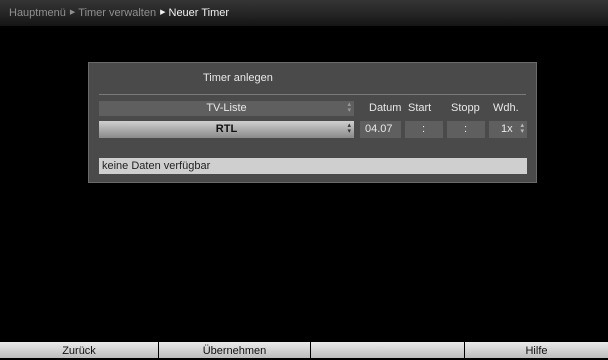 The width and height of the screenshot is (608, 360). What do you see at coordinates (465, 108) in the screenshot?
I see `column-header-stopp: Stopp` at bounding box center [465, 108].